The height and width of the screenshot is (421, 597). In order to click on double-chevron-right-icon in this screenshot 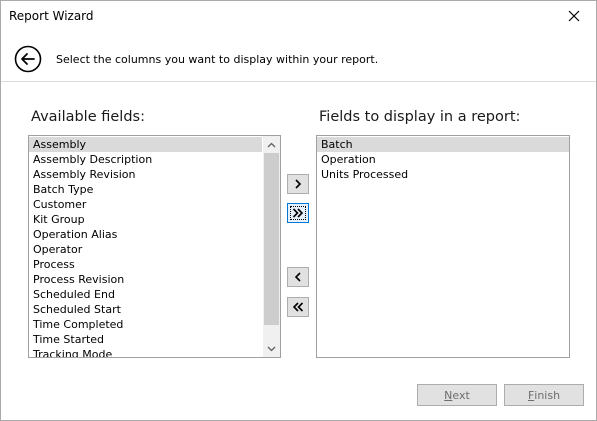, I will do `click(298, 213)`.